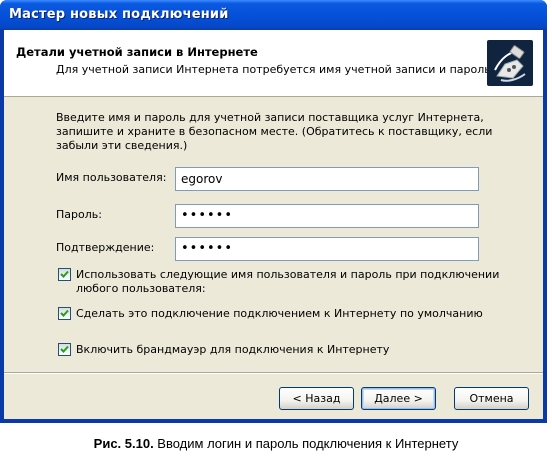 This screenshot has height=459, width=552. Describe the element at coordinates (510, 63) in the screenshot. I see `phone-connection-icon` at that location.